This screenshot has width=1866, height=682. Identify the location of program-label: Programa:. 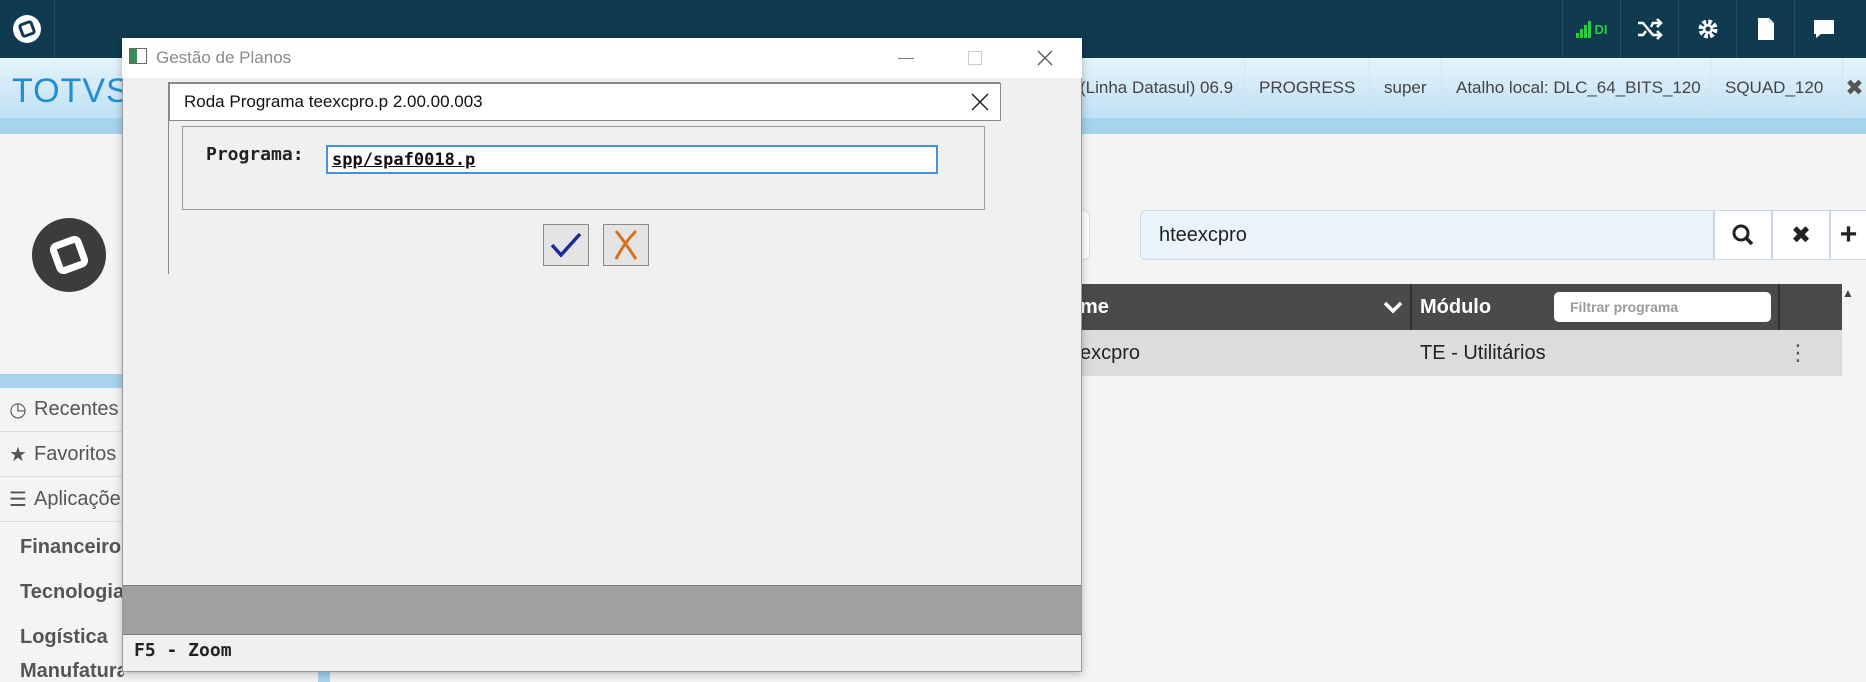
(255, 154).